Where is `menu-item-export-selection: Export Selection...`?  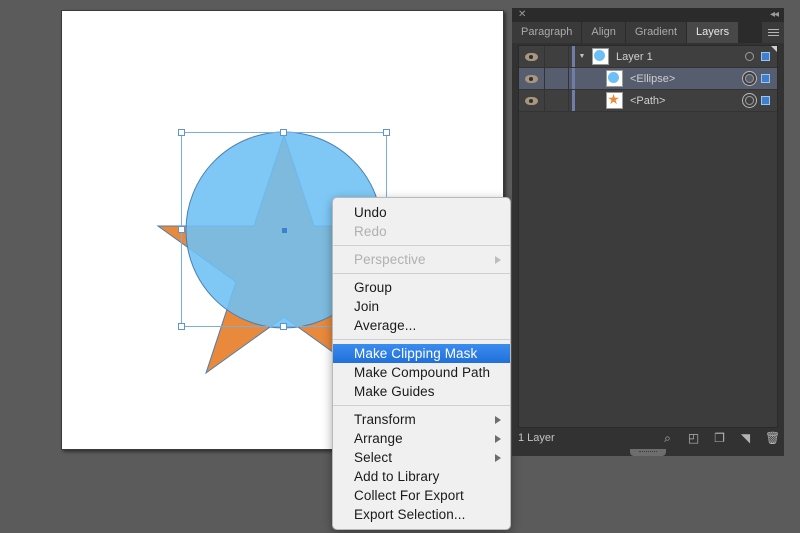
menu-item-export-selection: Export Selection... is located at coordinates (421, 514).